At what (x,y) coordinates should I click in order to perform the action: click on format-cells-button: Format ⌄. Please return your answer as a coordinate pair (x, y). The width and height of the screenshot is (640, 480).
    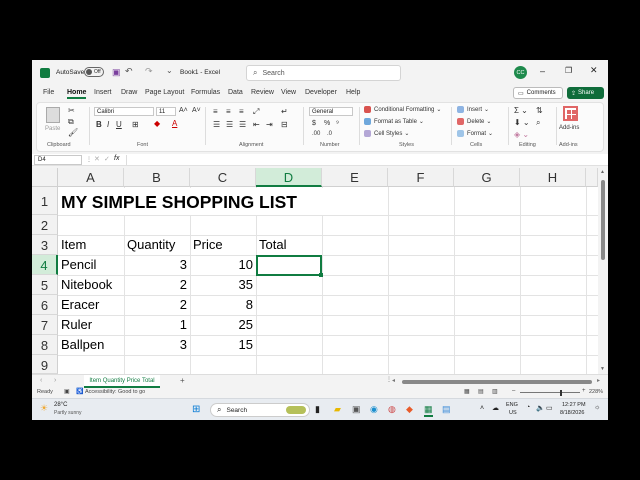
    Looking at the image, I should click on (475, 133).